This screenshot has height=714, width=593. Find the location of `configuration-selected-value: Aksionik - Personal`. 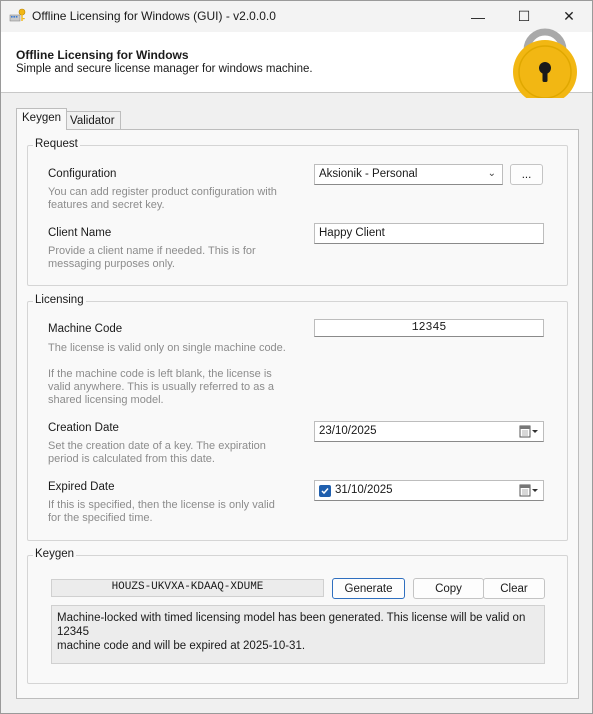

configuration-selected-value: Aksionik - Personal is located at coordinates (368, 174).